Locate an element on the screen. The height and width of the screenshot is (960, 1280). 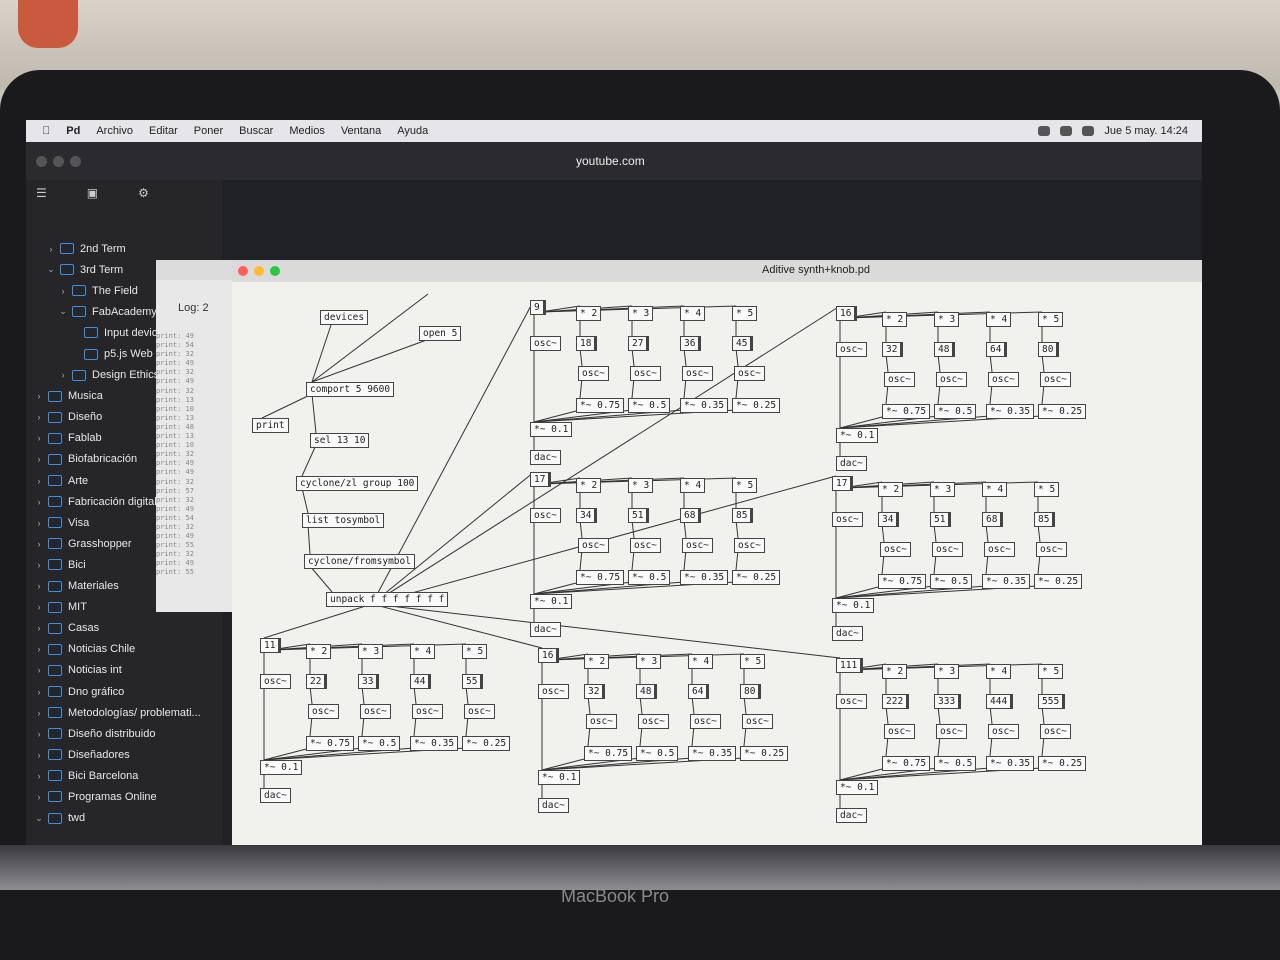
sidebar-item: › Casas is located at coordinates (124, 628).